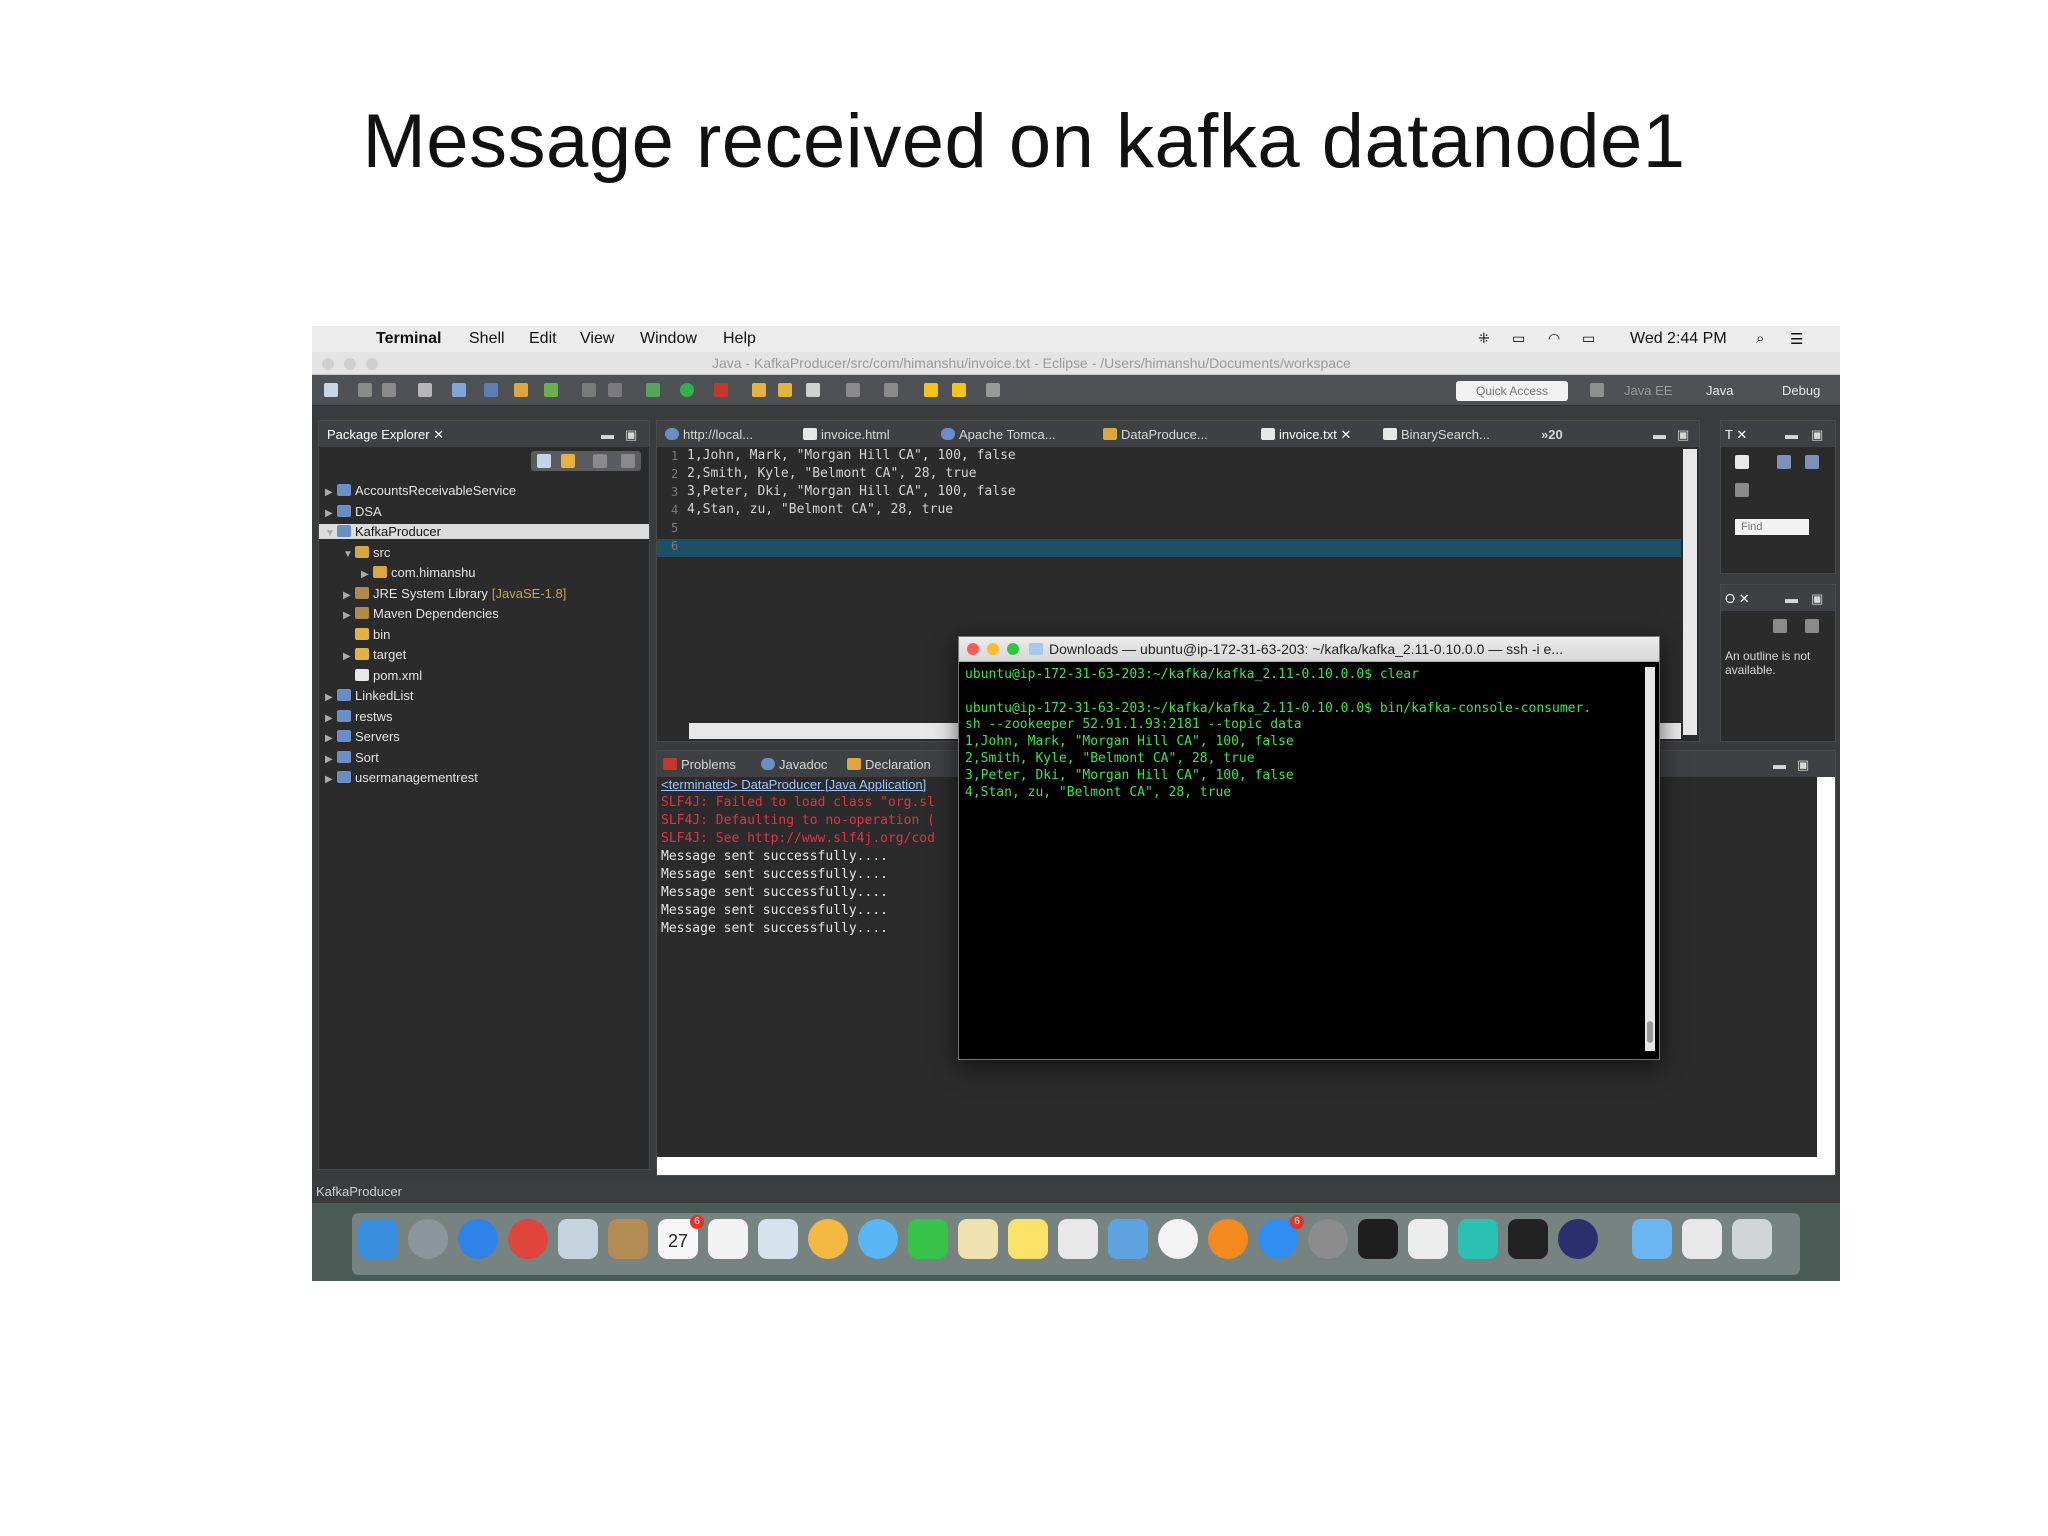 The height and width of the screenshot is (1536, 2048). What do you see at coordinates (369, 695) in the screenshot?
I see `tree-item: ▶ LinkedList` at bounding box center [369, 695].